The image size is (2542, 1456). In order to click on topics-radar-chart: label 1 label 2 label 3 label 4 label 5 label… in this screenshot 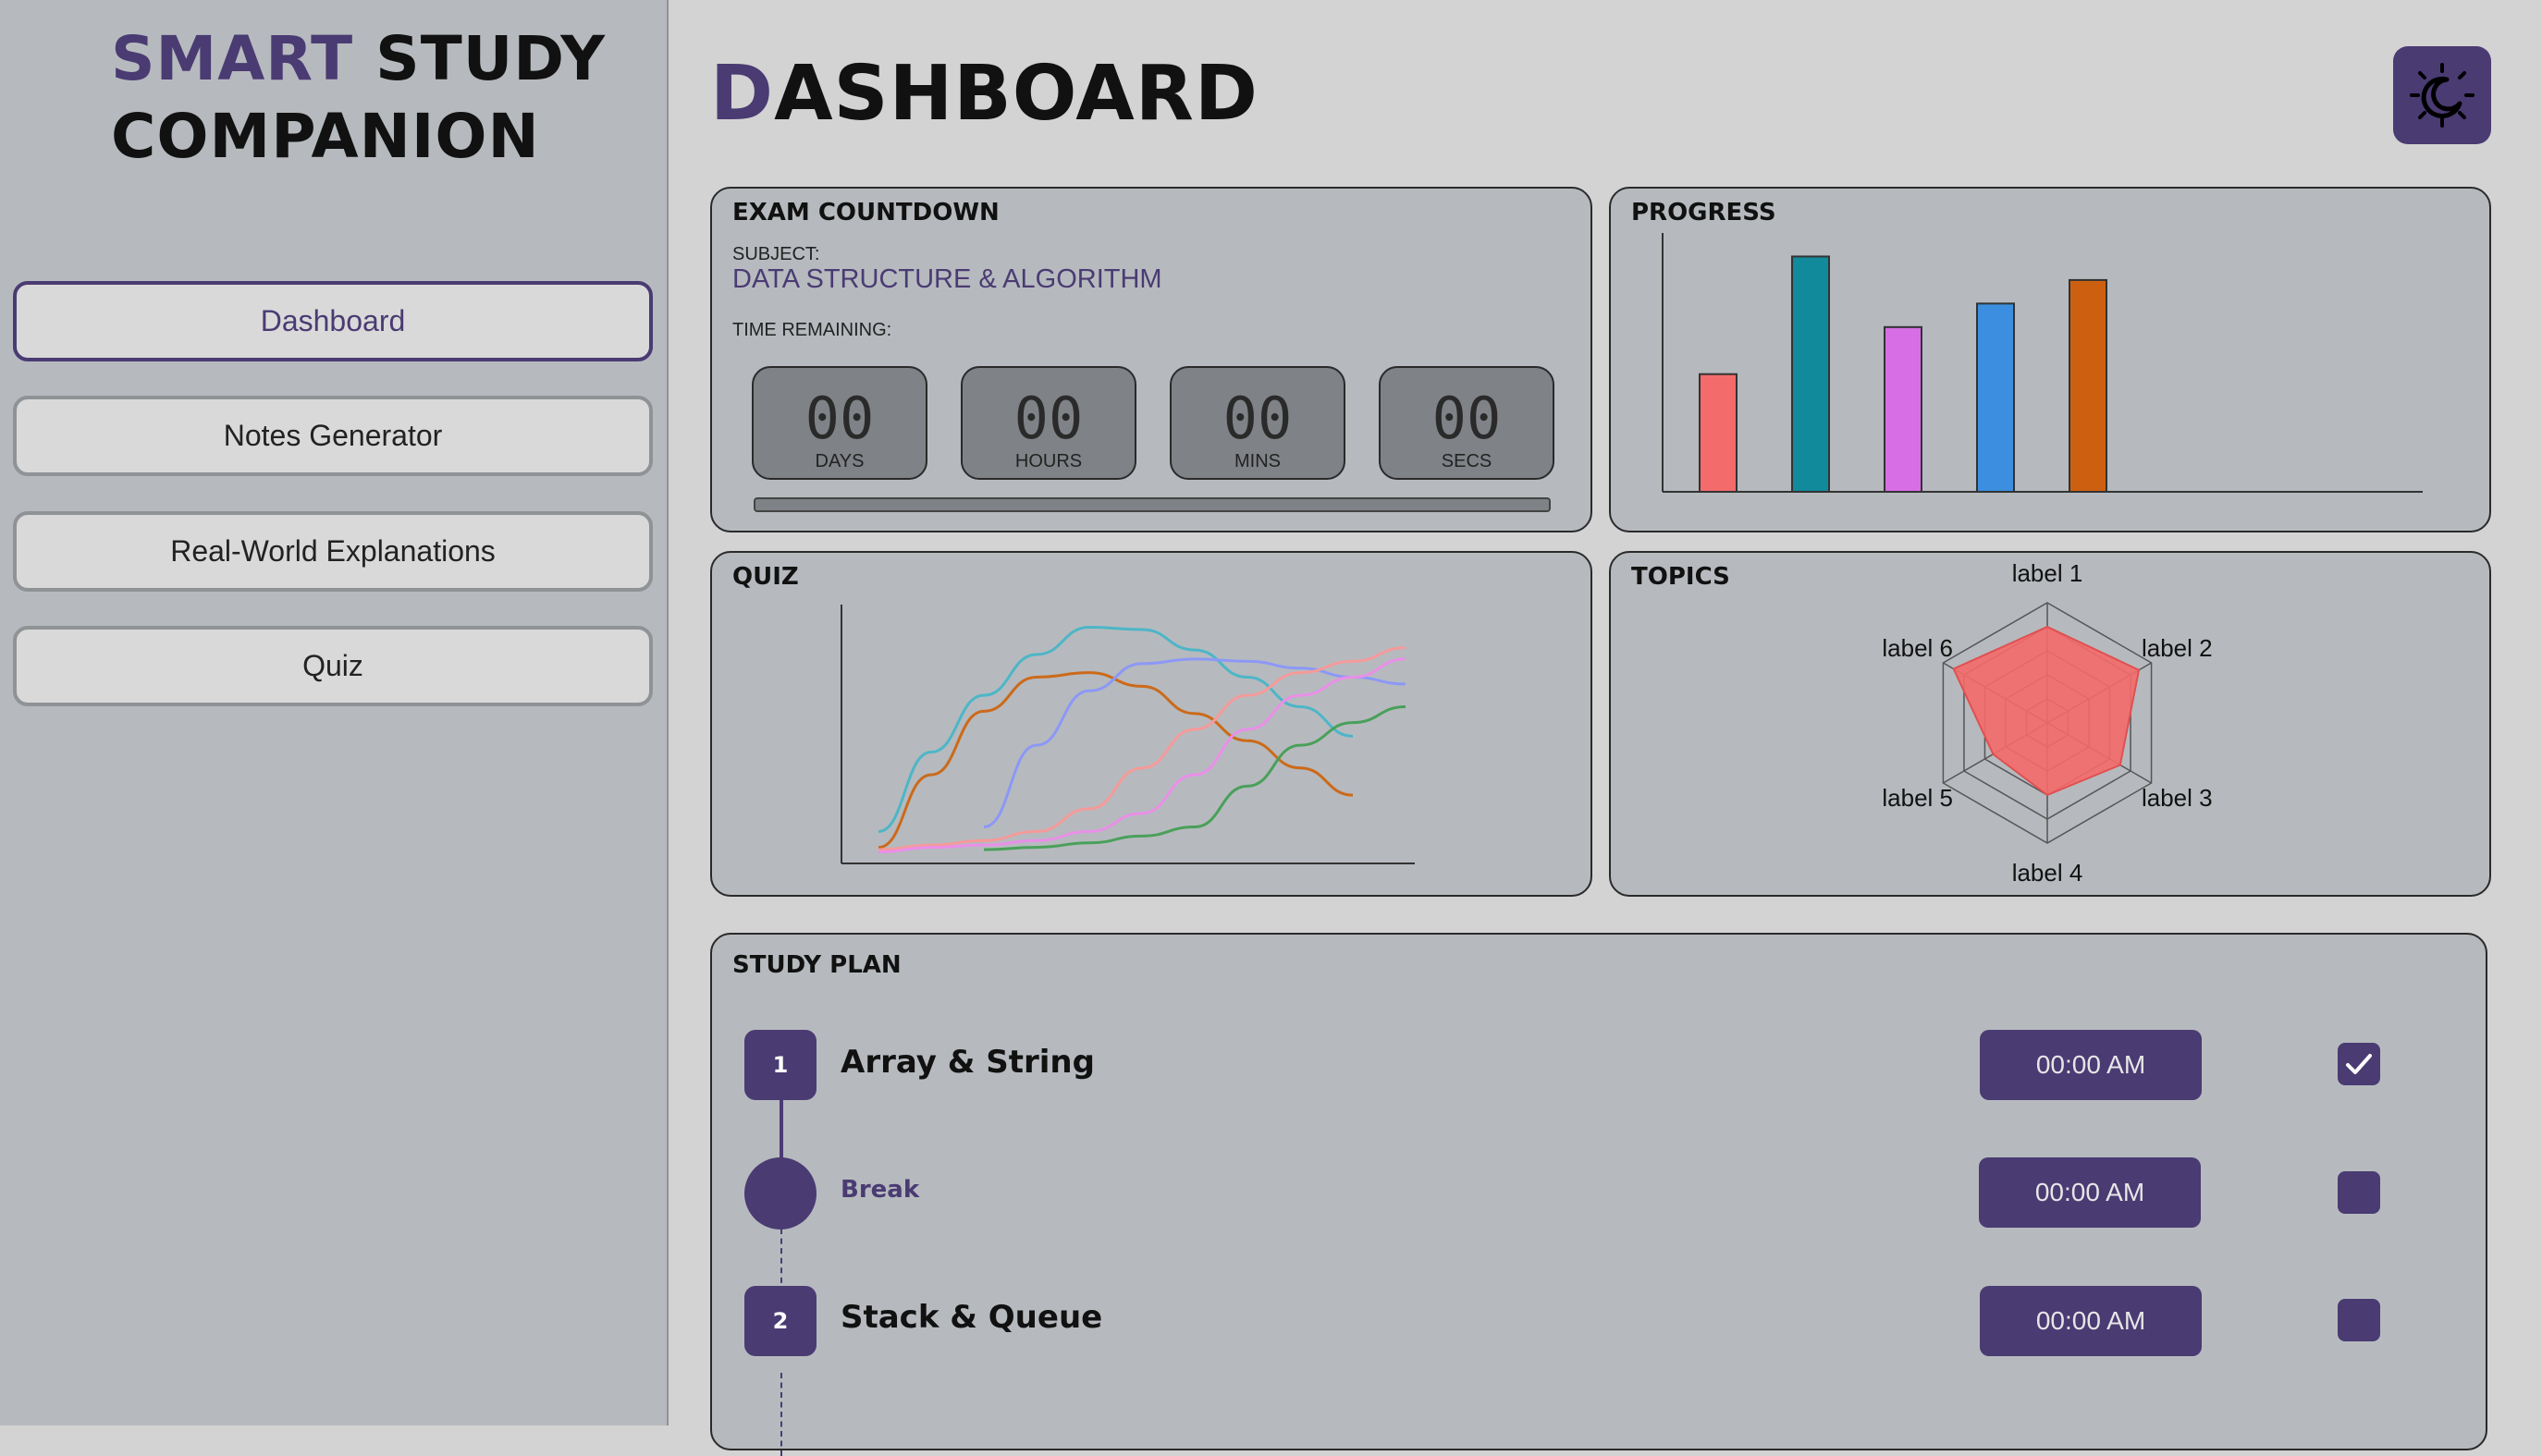, I will do `click(2047, 723)`.